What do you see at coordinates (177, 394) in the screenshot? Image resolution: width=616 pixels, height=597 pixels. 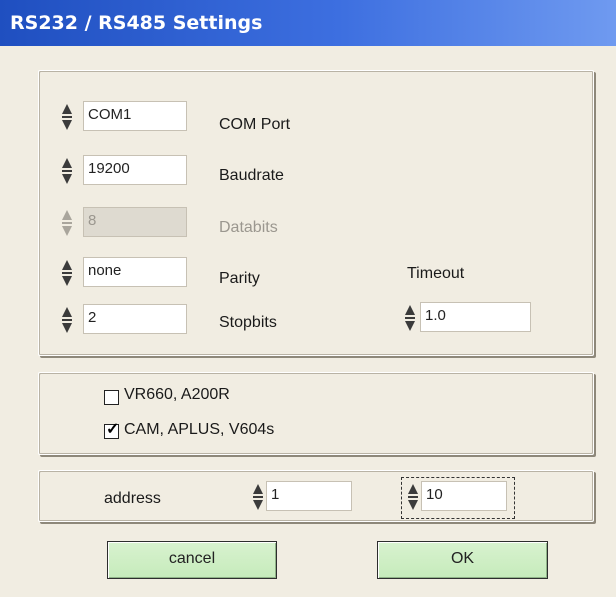 I see `vr660-checkbox-label: VR660, A200R` at bounding box center [177, 394].